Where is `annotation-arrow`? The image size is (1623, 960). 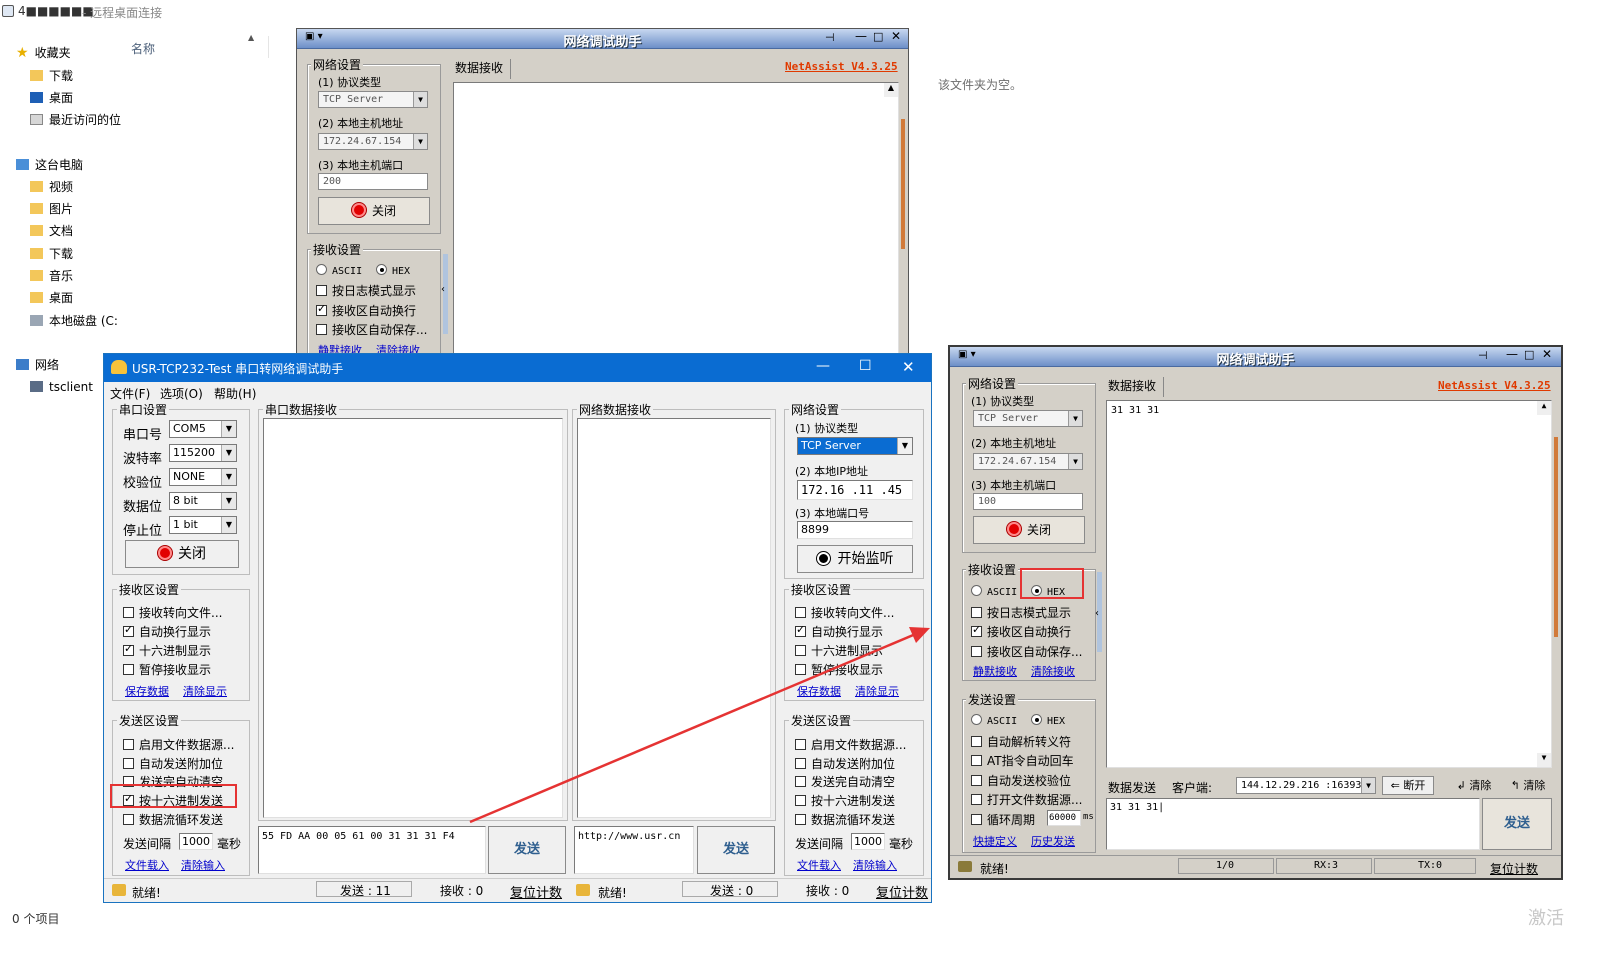
annotation-arrow is located at coordinates (699, 725).